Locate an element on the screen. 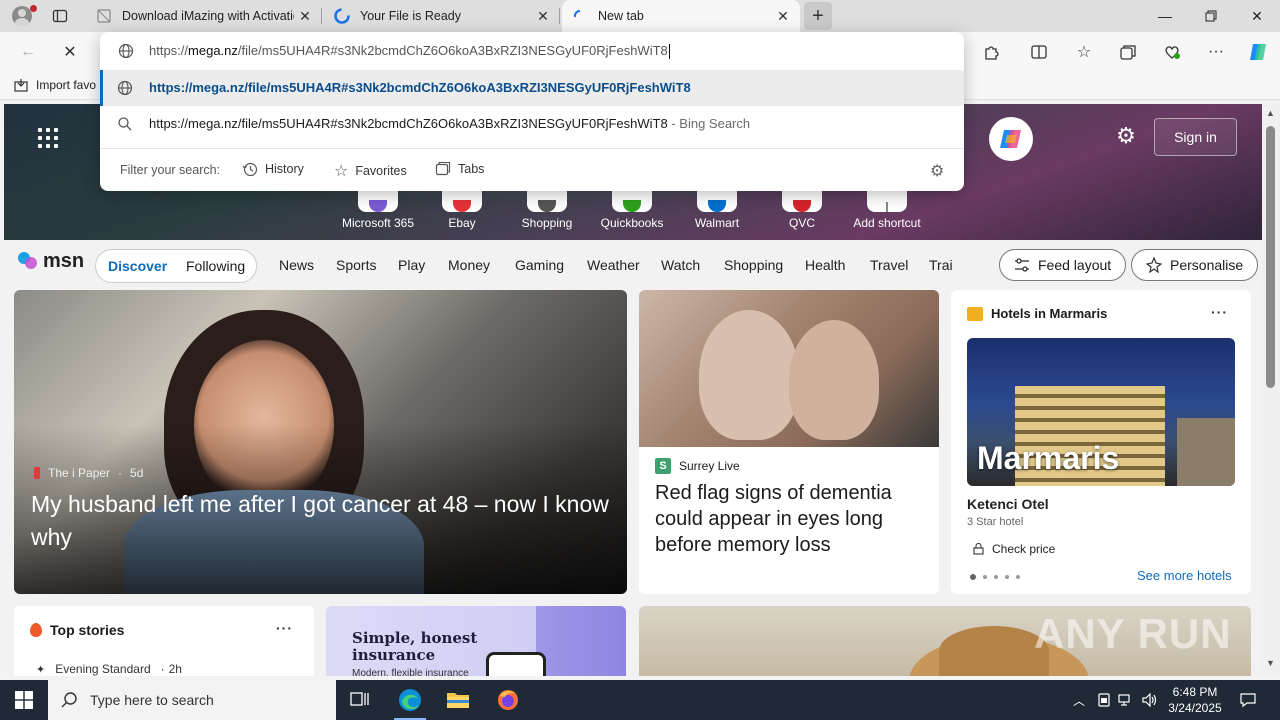 Image resolution: width=1280 pixels, height=720 pixels. tab-actions-button is located at coordinates (60, 16).